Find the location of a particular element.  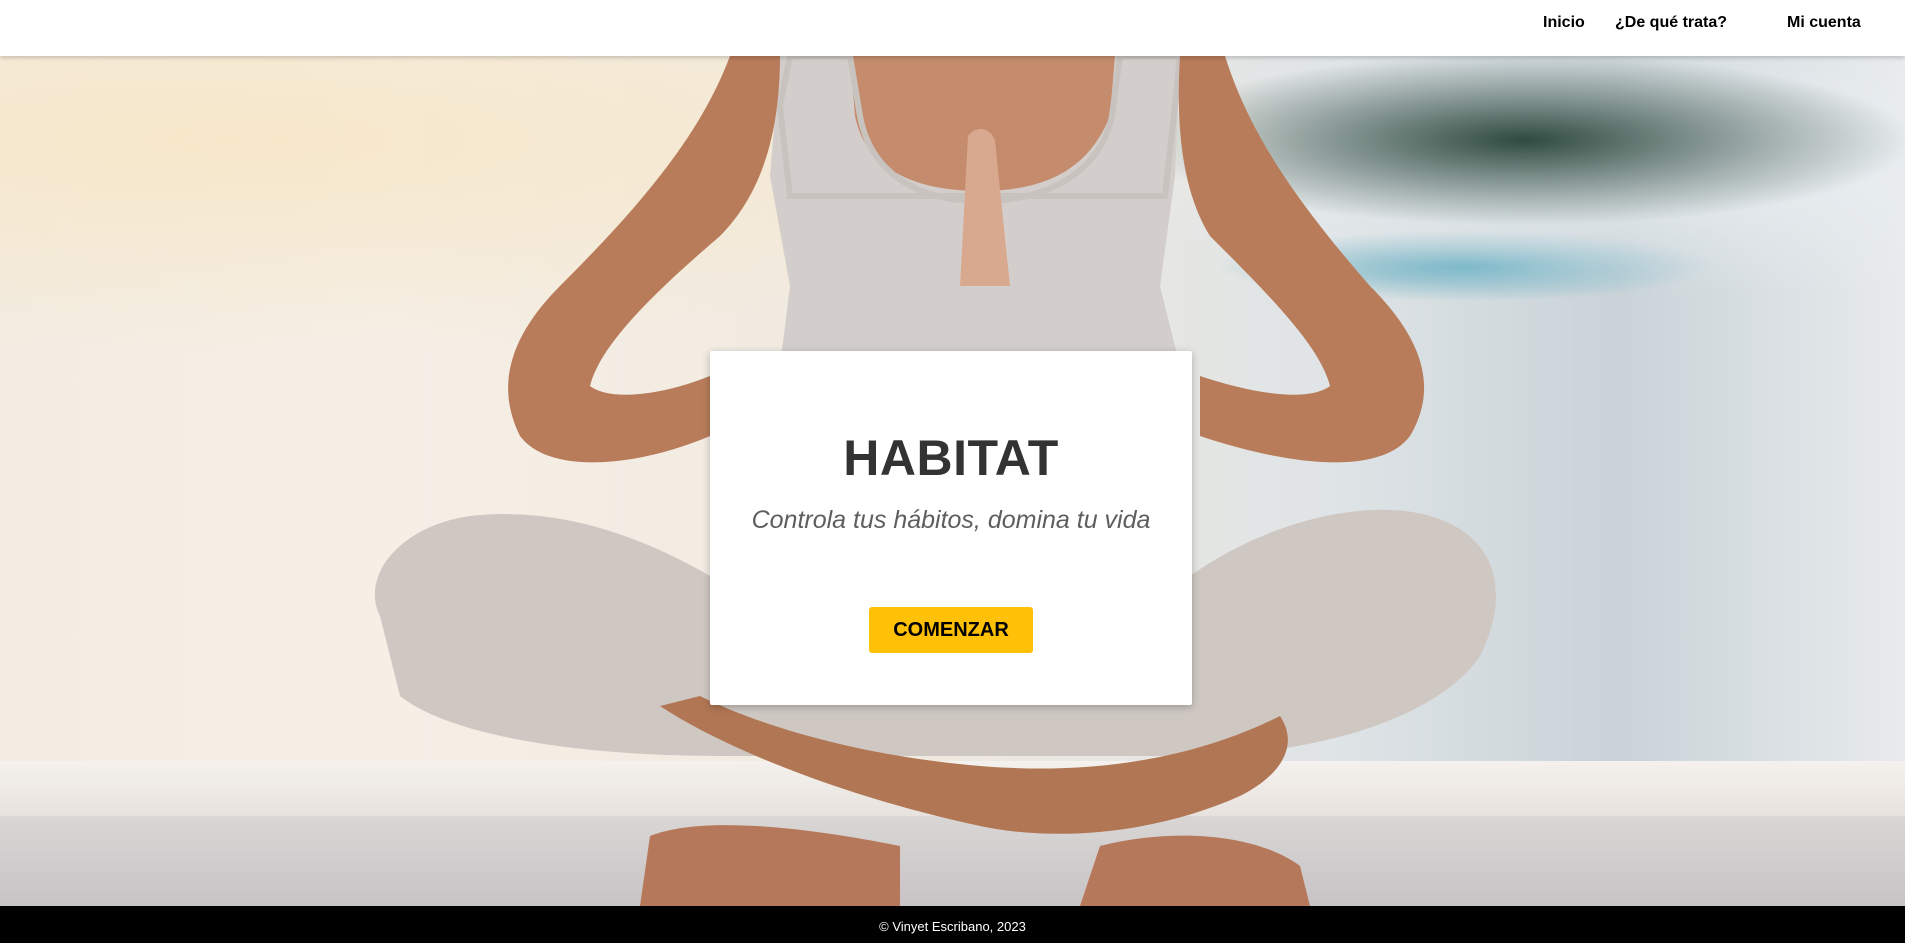

footer: © Vinyet Escribano, 2023 is located at coordinates (952, 924).